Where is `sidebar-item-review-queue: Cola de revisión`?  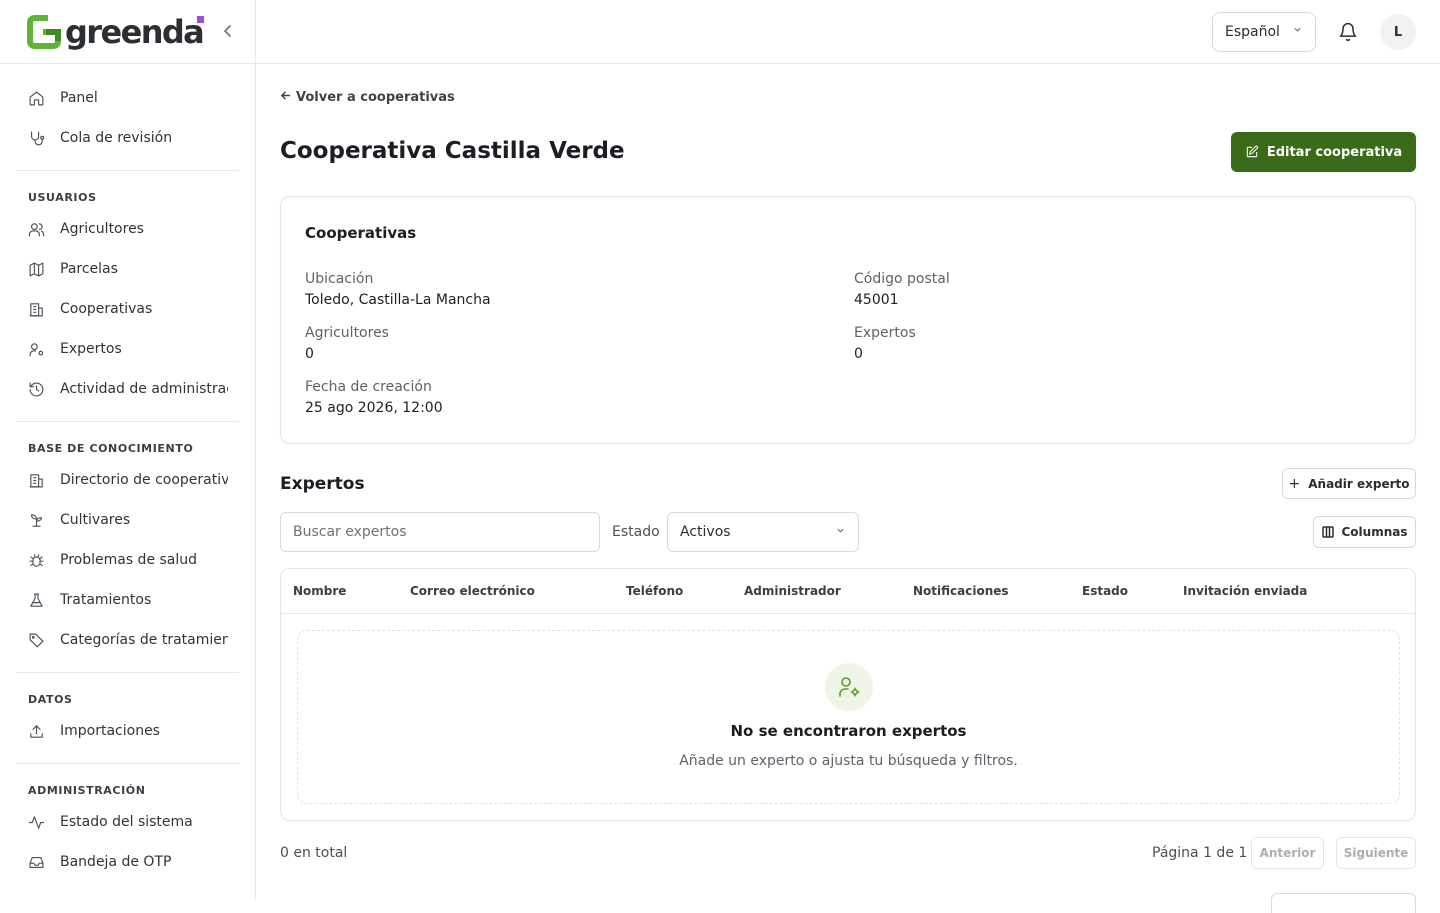
sidebar-item-review-queue: Cola de revisión is located at coordinates (122, 138).